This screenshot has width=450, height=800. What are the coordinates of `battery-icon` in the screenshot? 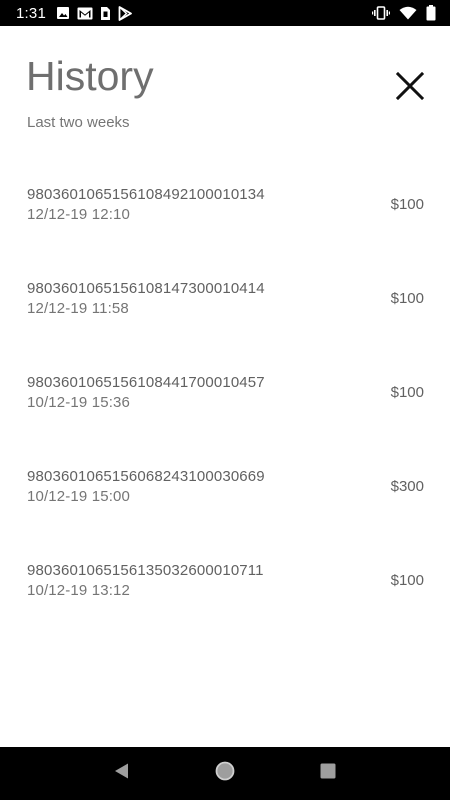 It's located at (431, 13).